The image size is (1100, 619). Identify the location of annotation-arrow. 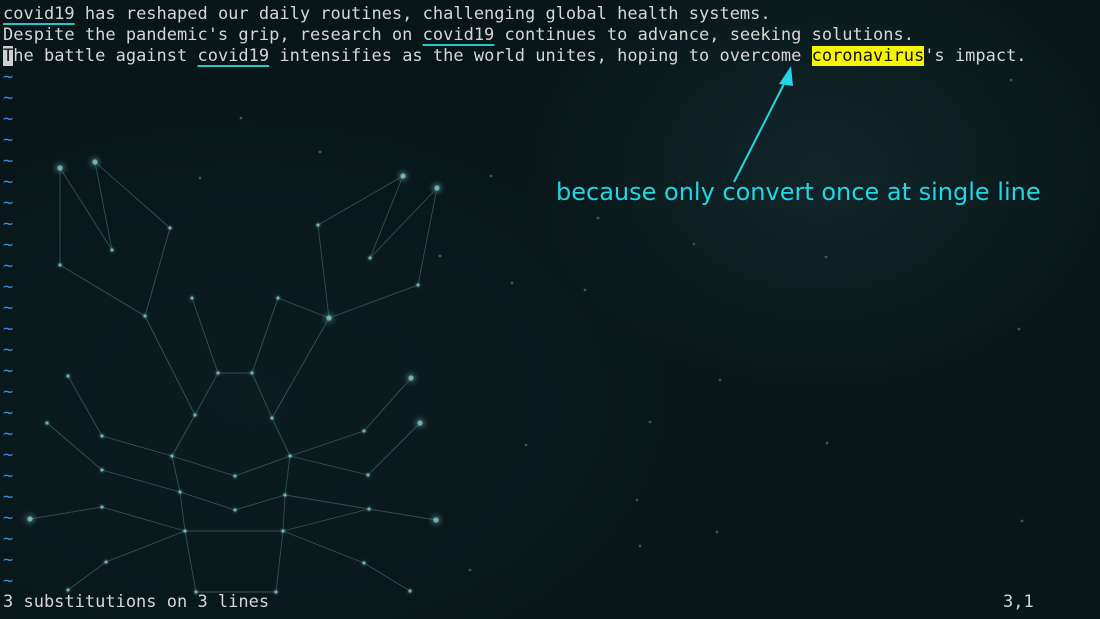
(763, 124).